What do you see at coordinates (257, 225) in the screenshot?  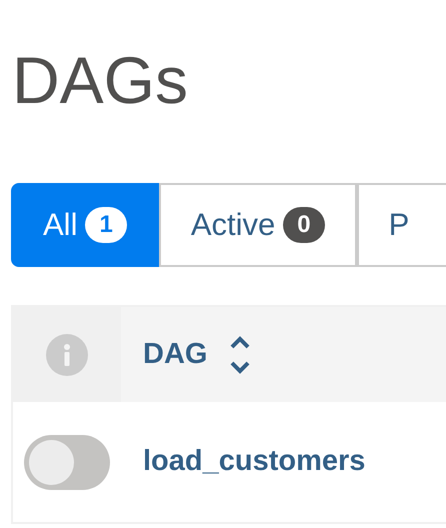 I see `filter-tab: Active 0` at bounding box center [257, 225].